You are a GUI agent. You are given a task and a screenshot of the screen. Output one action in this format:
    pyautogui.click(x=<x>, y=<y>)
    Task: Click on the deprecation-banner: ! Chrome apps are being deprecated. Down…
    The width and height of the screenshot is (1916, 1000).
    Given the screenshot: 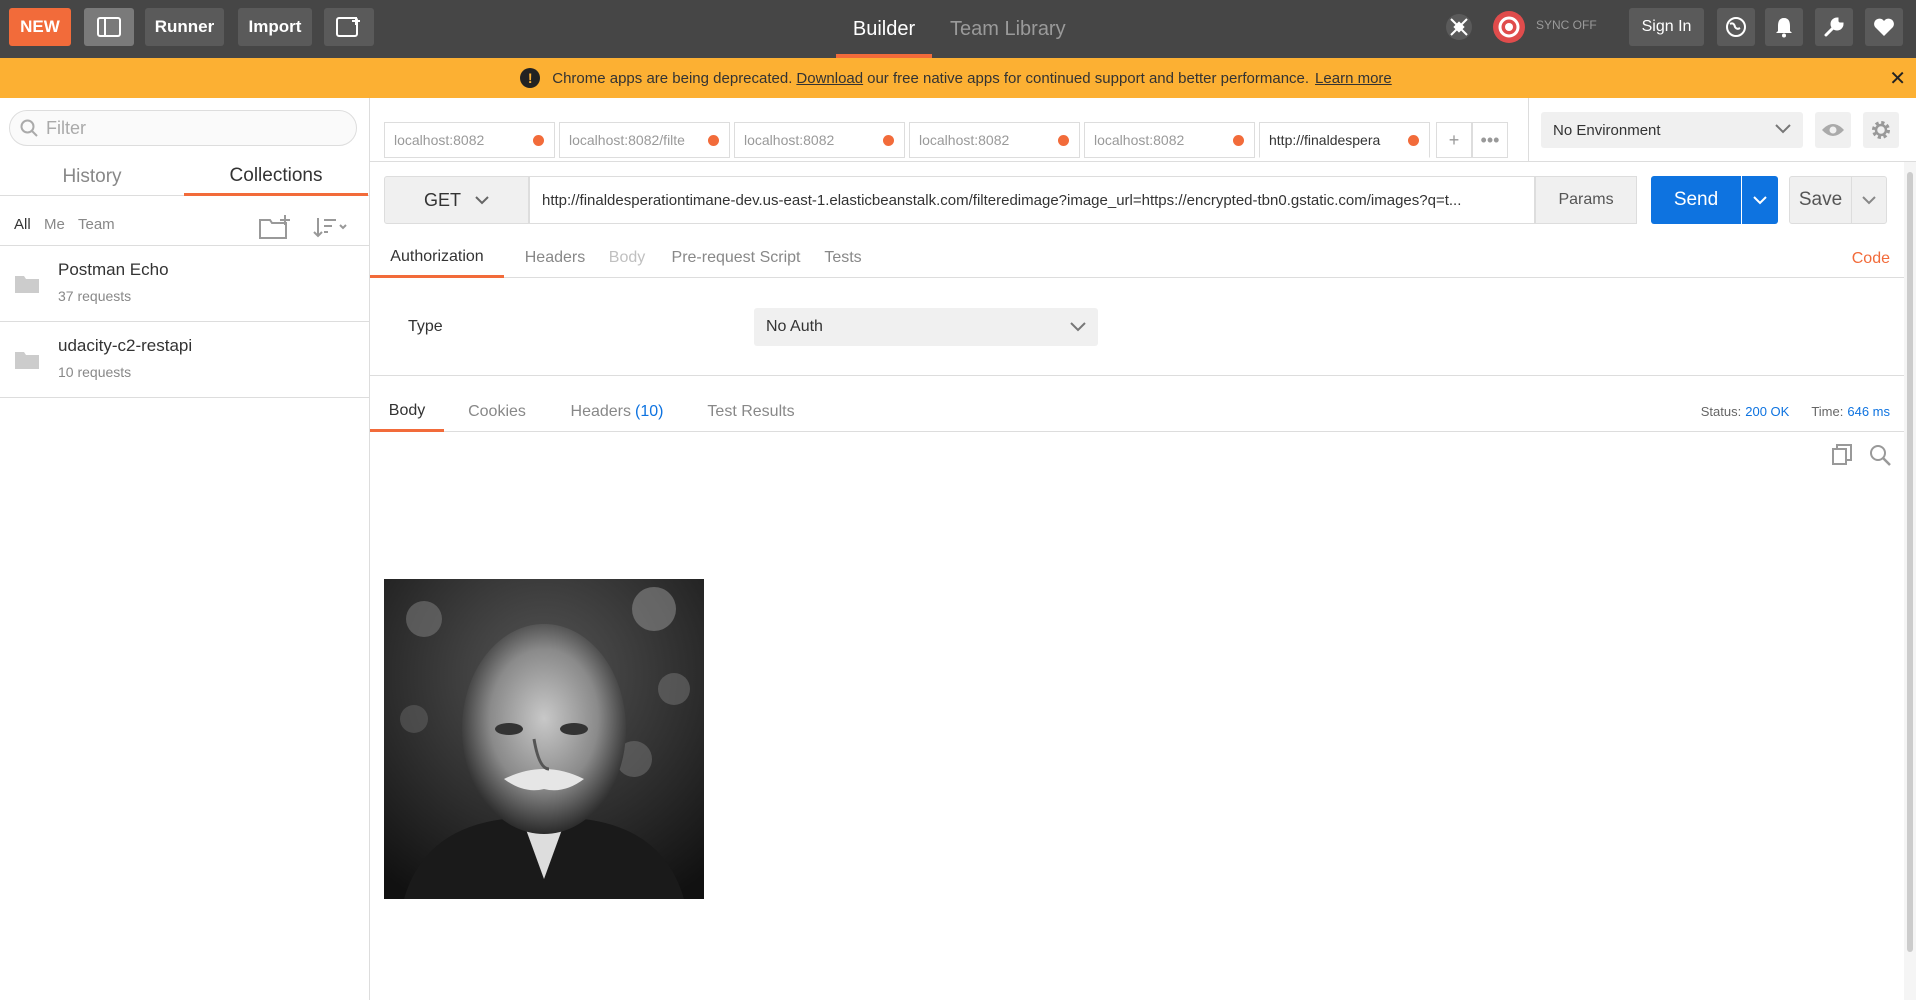 What is the action you would take?
    pyautogui.click(x=958, y=78)
    